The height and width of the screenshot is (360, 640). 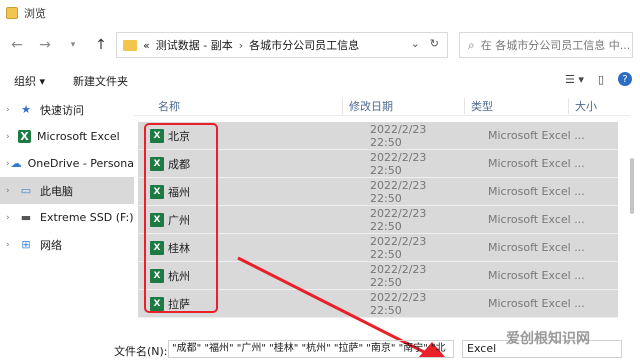 What do you see at coordinates (130, 45) in the screenshot?
I see `folder-icon` at bounding box center [130, 45].